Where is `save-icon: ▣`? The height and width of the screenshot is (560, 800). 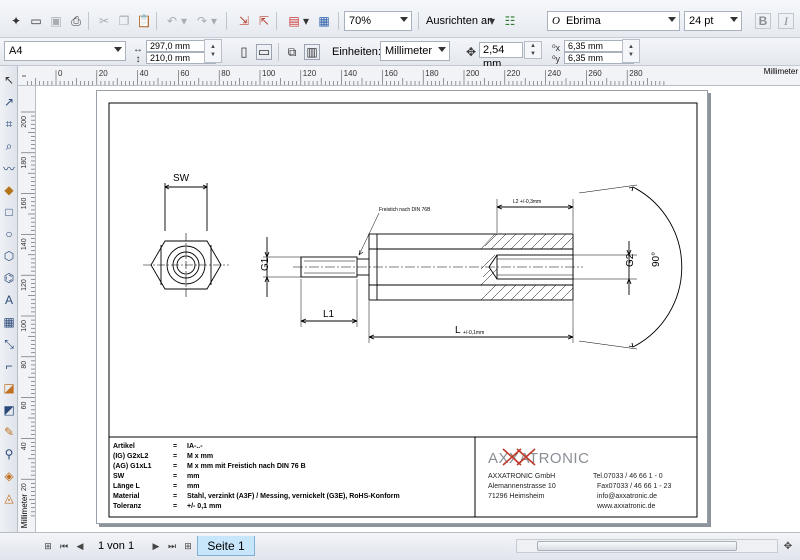 save-icon: ▣ is located at coordinates (56, 21).